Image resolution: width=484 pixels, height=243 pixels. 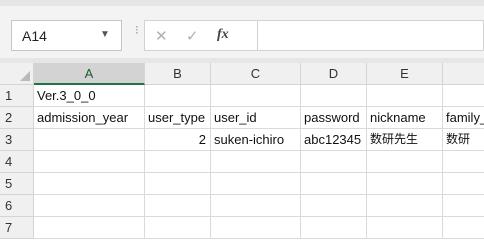 What do you see at coordinates (256, 228) in the screenshot?
I see `cell-c7` at bounding box center [256, 228].